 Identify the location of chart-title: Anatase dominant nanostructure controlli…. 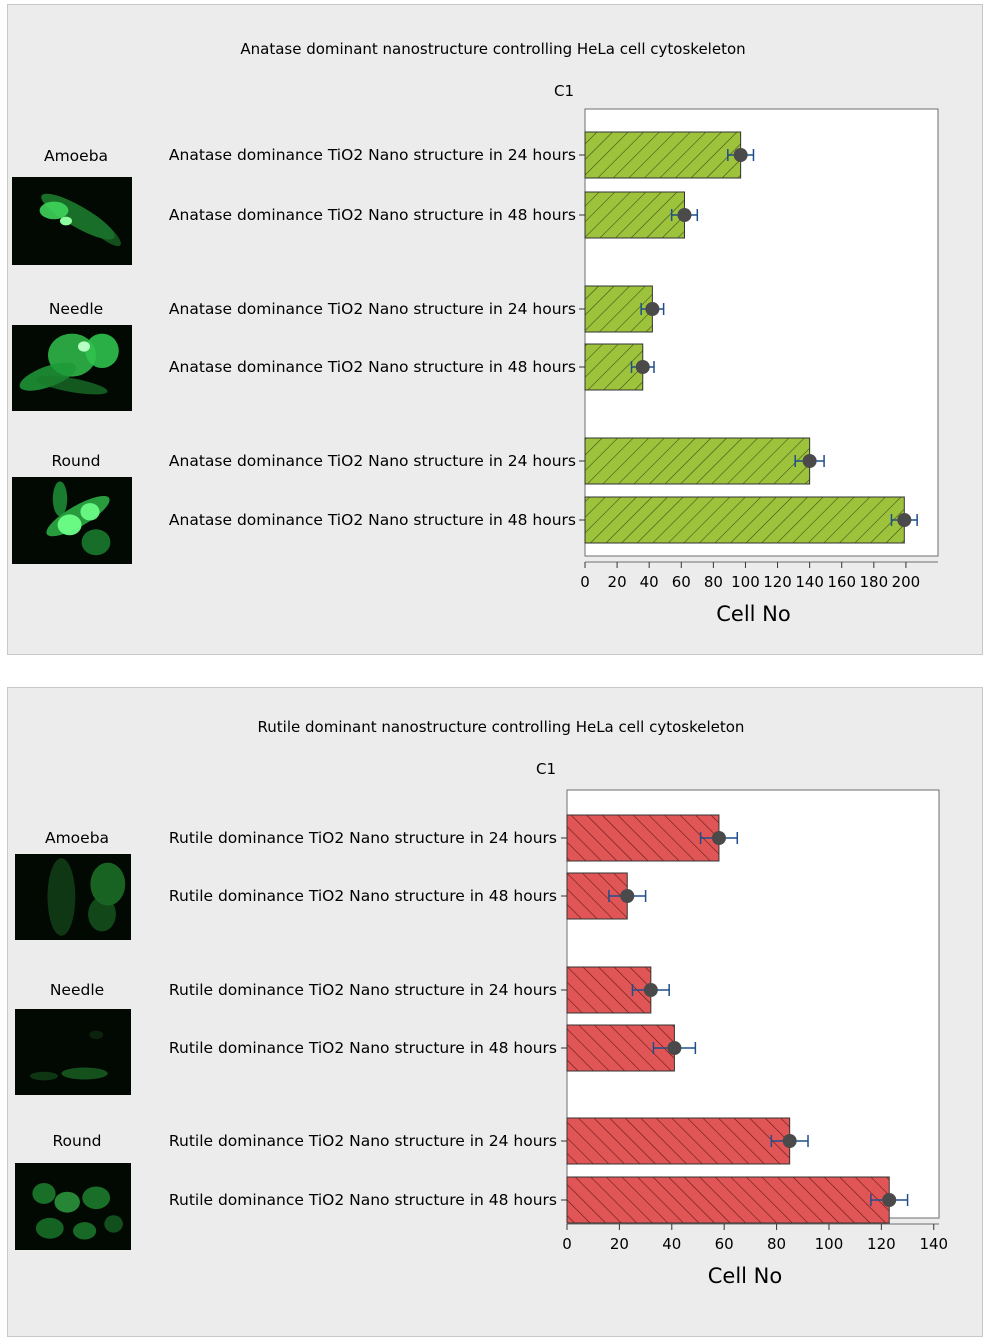
(492, 49).